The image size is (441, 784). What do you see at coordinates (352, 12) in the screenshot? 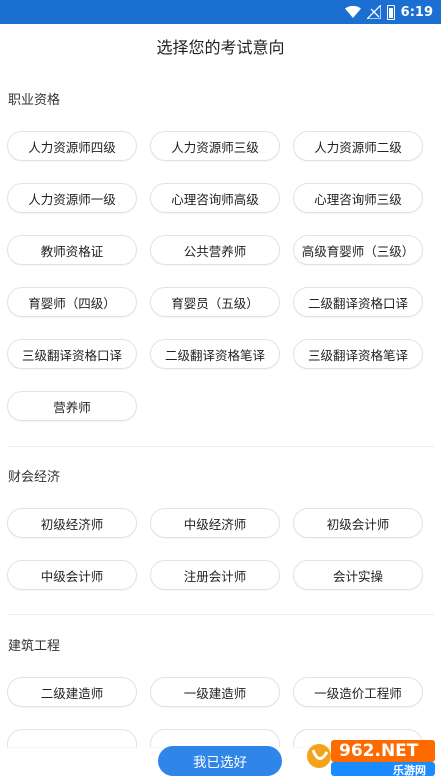
I see `wifi-icon` at bounding box center [352, 12].